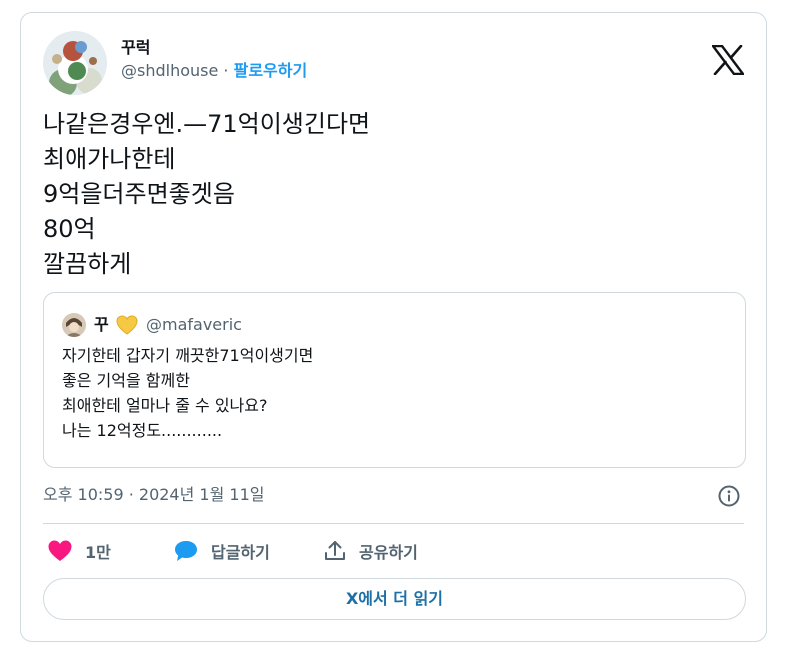  Describe the element at coordinates (153, 495) in the screenshot. I see `tweet-timestamp: 오후 10:59 · 2024년 1월 11일` at that location.